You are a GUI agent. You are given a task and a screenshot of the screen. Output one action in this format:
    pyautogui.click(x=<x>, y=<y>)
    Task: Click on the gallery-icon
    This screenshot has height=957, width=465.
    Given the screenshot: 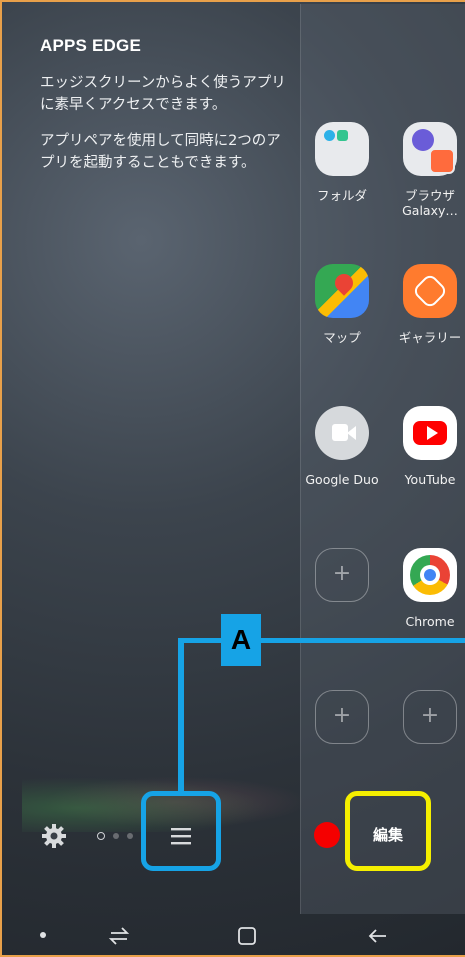 What is the action you would take?
    pyautogui.click(x=430, y=291)
    